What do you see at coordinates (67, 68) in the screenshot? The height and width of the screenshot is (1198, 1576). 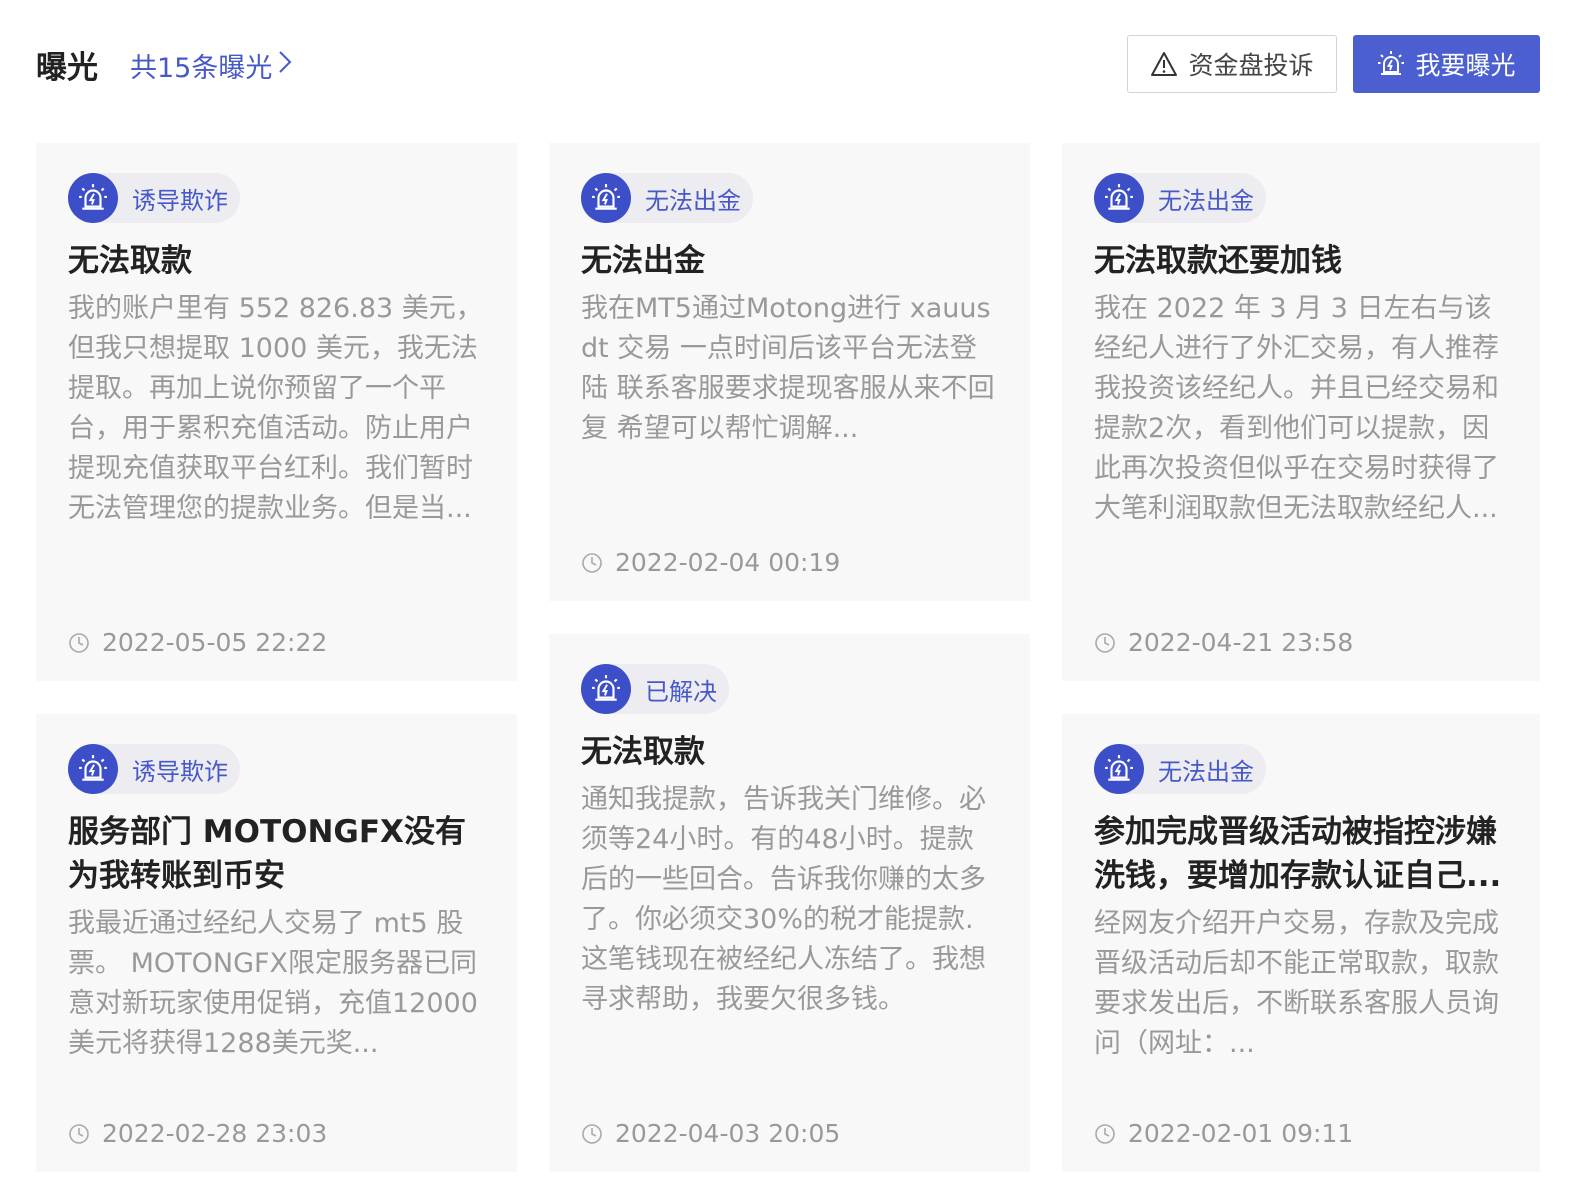 I see `section-title: 曝光` at bounding box center [67, 68].